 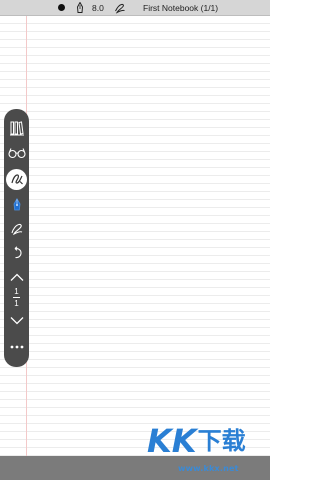 I want to click on floating-toolbar: 1 1, so click(x=16, y=238).